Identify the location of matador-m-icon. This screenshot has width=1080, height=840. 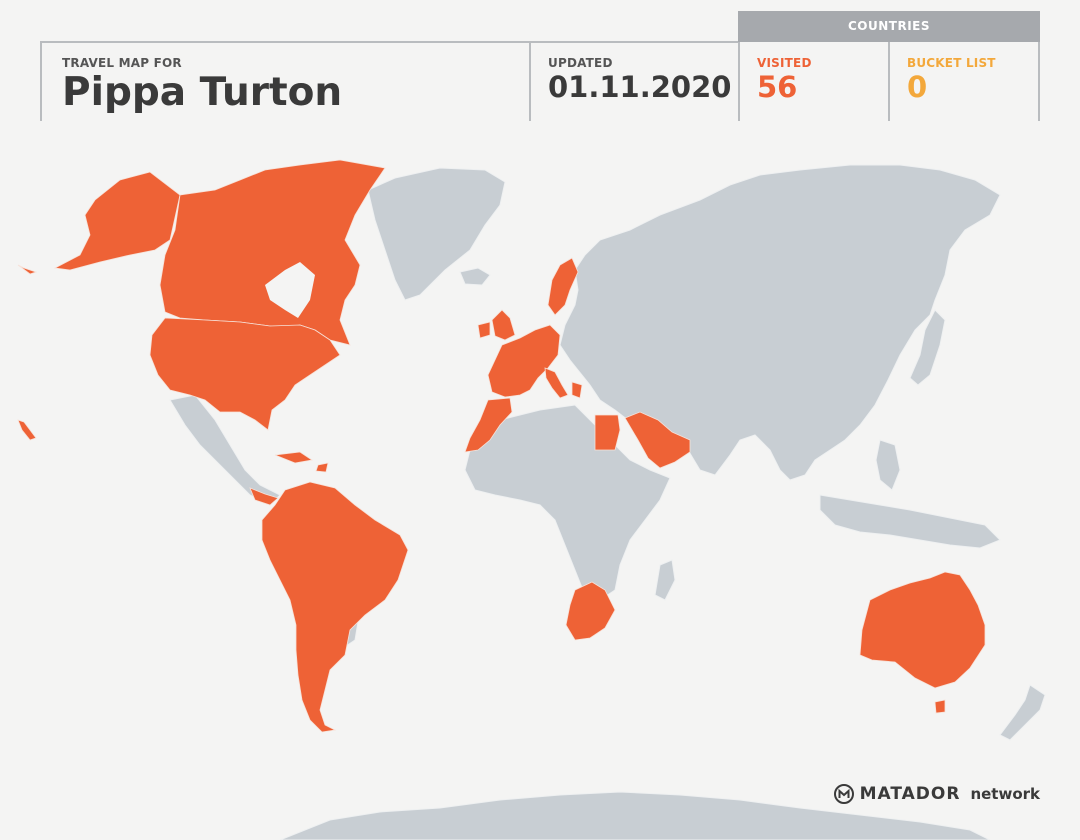
(843, 794).